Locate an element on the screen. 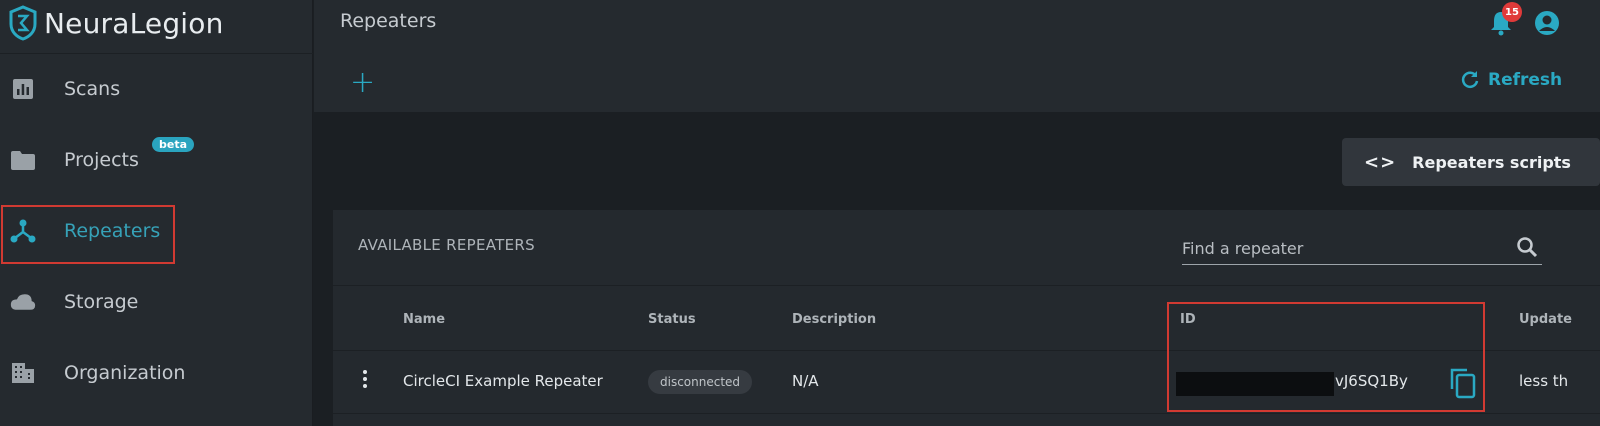 The width and height of the screenshot is (1600, 426). column-header-status: Status is located at coordinates (672, 319).